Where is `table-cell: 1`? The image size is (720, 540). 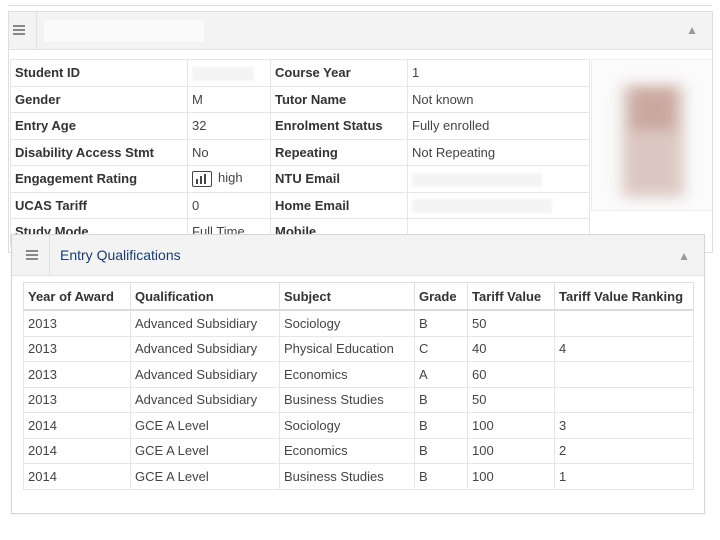
table-cell: 1 is located at coordinates (624, 476).